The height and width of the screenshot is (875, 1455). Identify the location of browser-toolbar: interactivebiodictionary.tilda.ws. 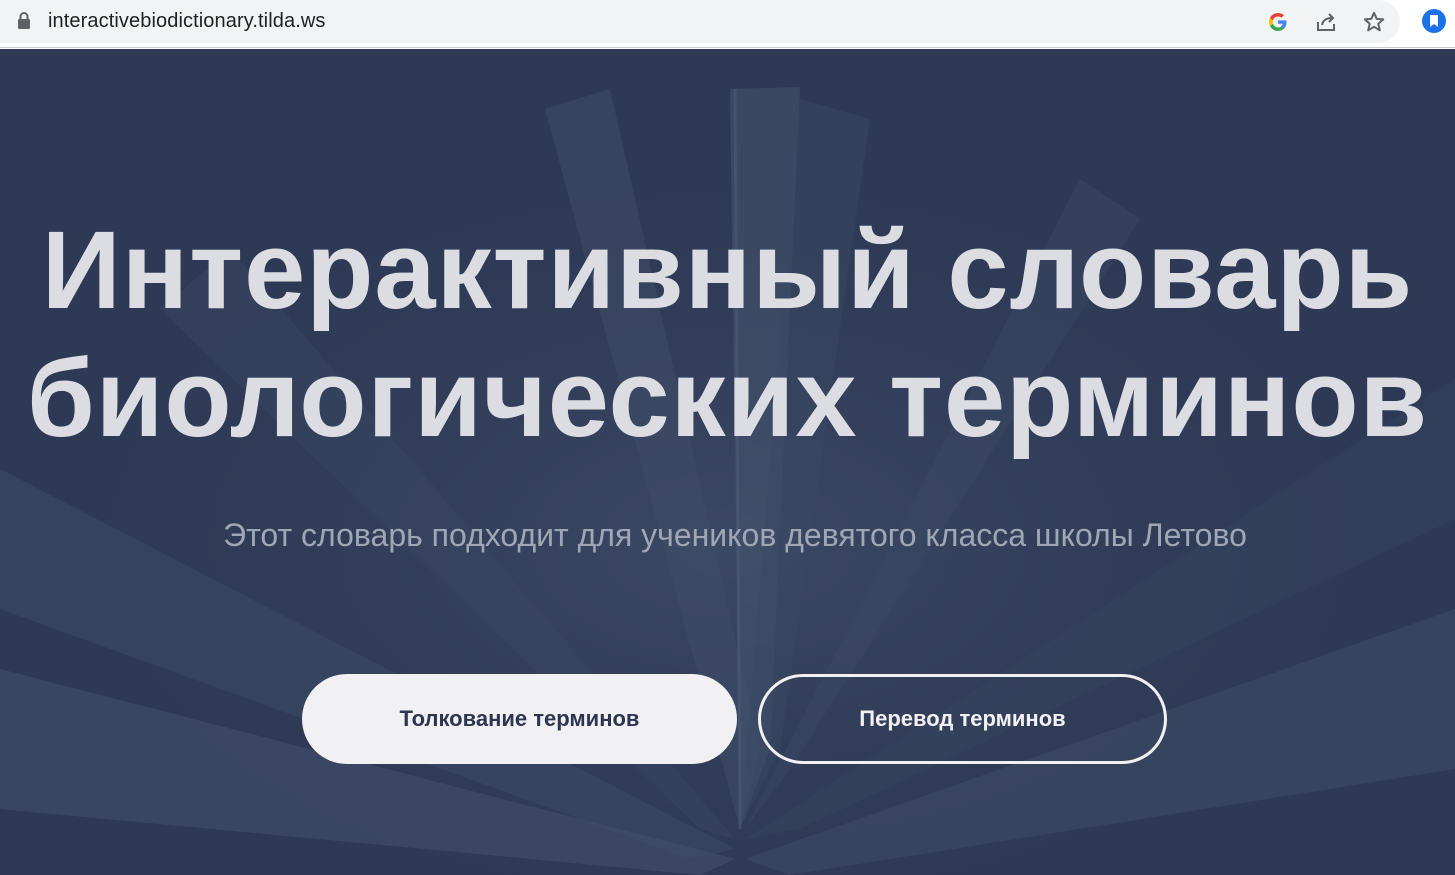
(727, 24).